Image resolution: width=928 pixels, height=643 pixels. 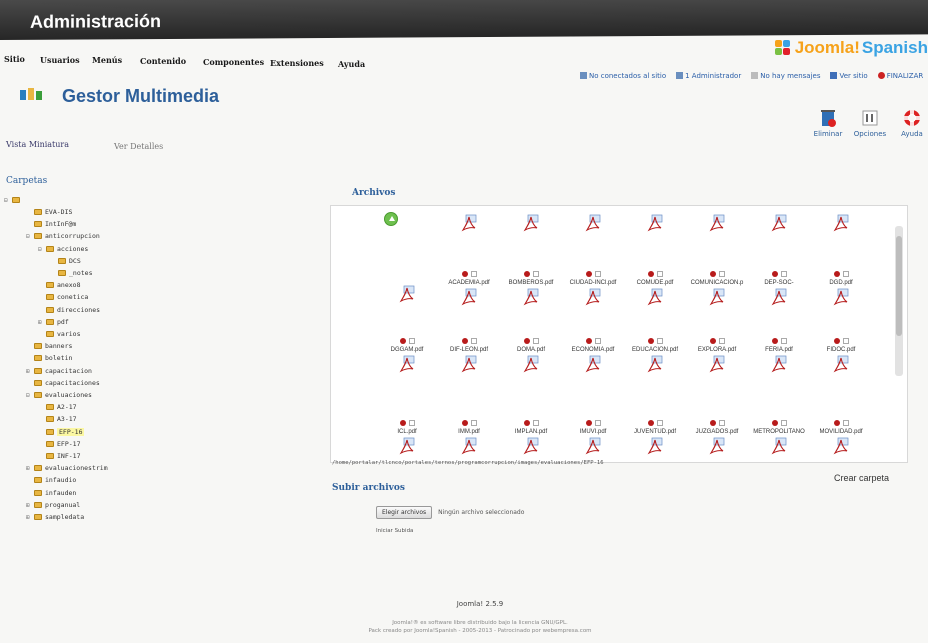 What do you see at coordinates (57, 407) in the screenshot?
I see `folder-item: A2-17` at bounding box center [57, 407].